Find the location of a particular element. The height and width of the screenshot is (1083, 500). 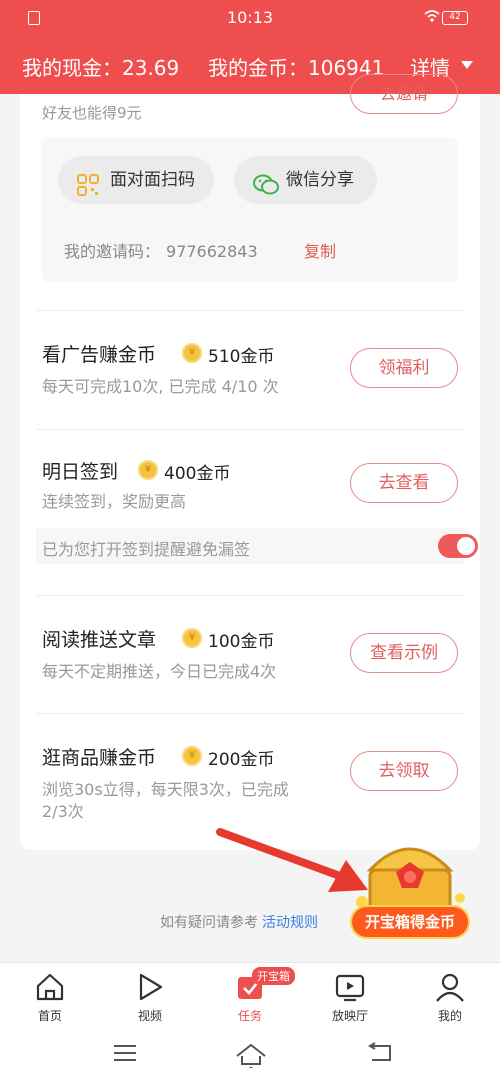

invite-code-row: 我的邀请码： 977662843 is located at coordinates (161, 250).